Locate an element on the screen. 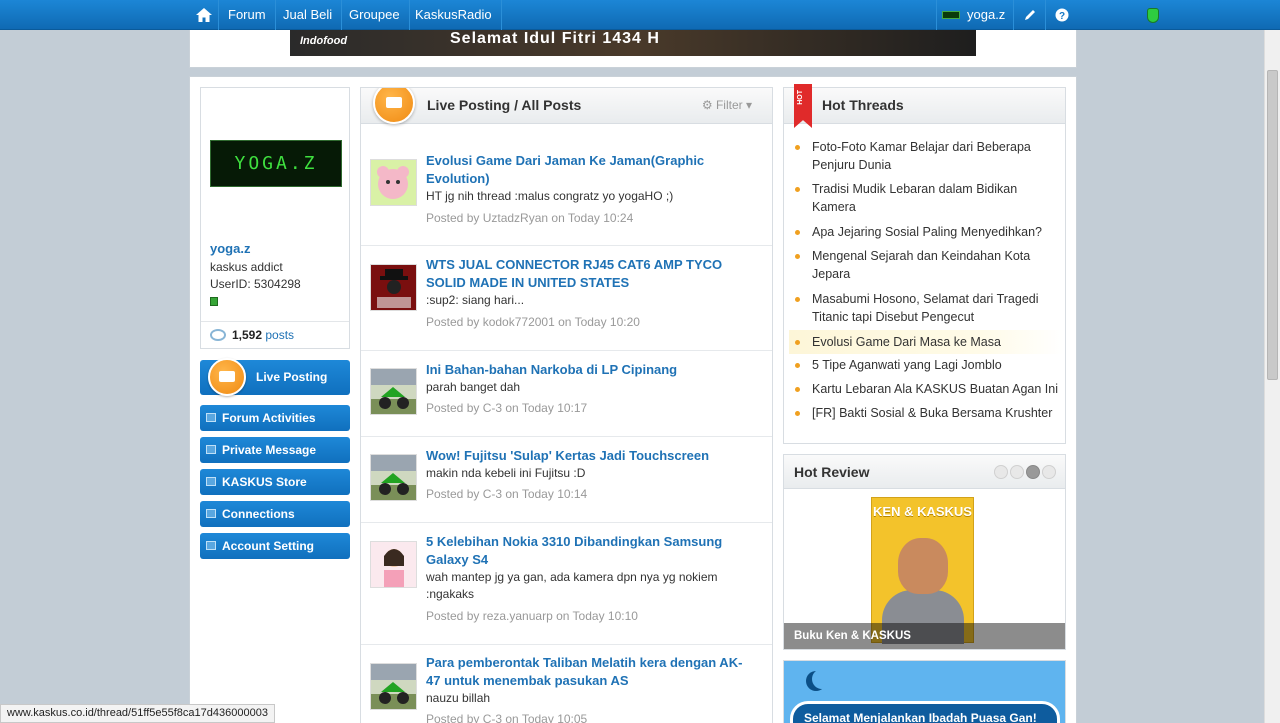  scrollbar-thumb is located at coordinates (1272, 225).